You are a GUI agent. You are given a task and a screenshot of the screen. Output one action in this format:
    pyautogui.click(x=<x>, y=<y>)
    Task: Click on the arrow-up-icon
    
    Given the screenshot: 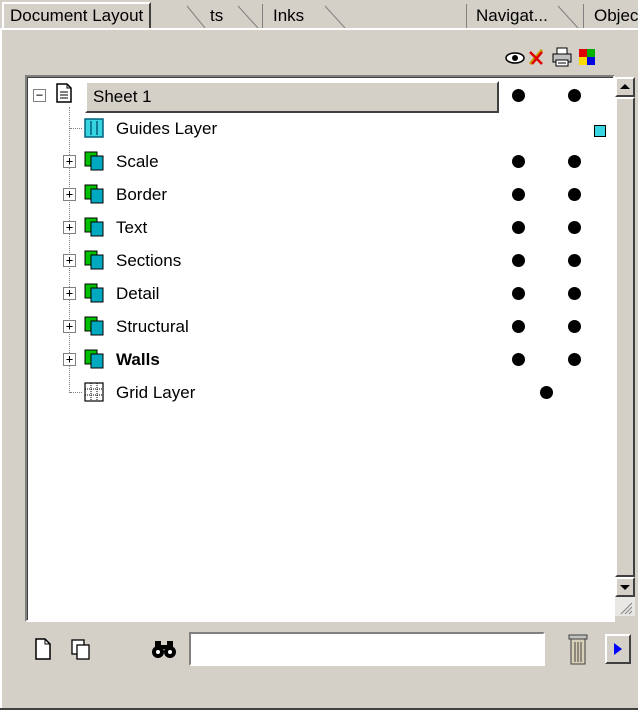 What is the action you would take?
    pyautogui.click(x=625, y=86)
    